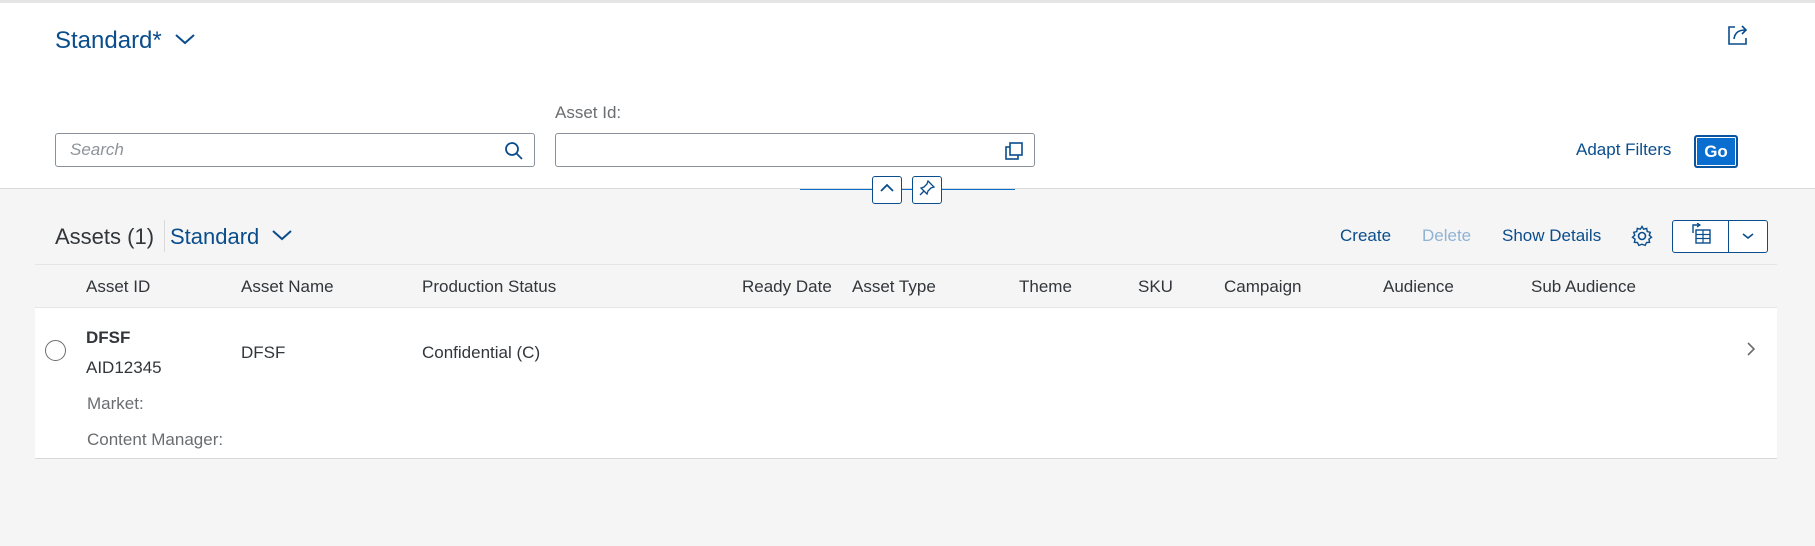 The image size is (1815, 546). I want to click on column-header-asset-name: Asset Name, so click(287, 287).